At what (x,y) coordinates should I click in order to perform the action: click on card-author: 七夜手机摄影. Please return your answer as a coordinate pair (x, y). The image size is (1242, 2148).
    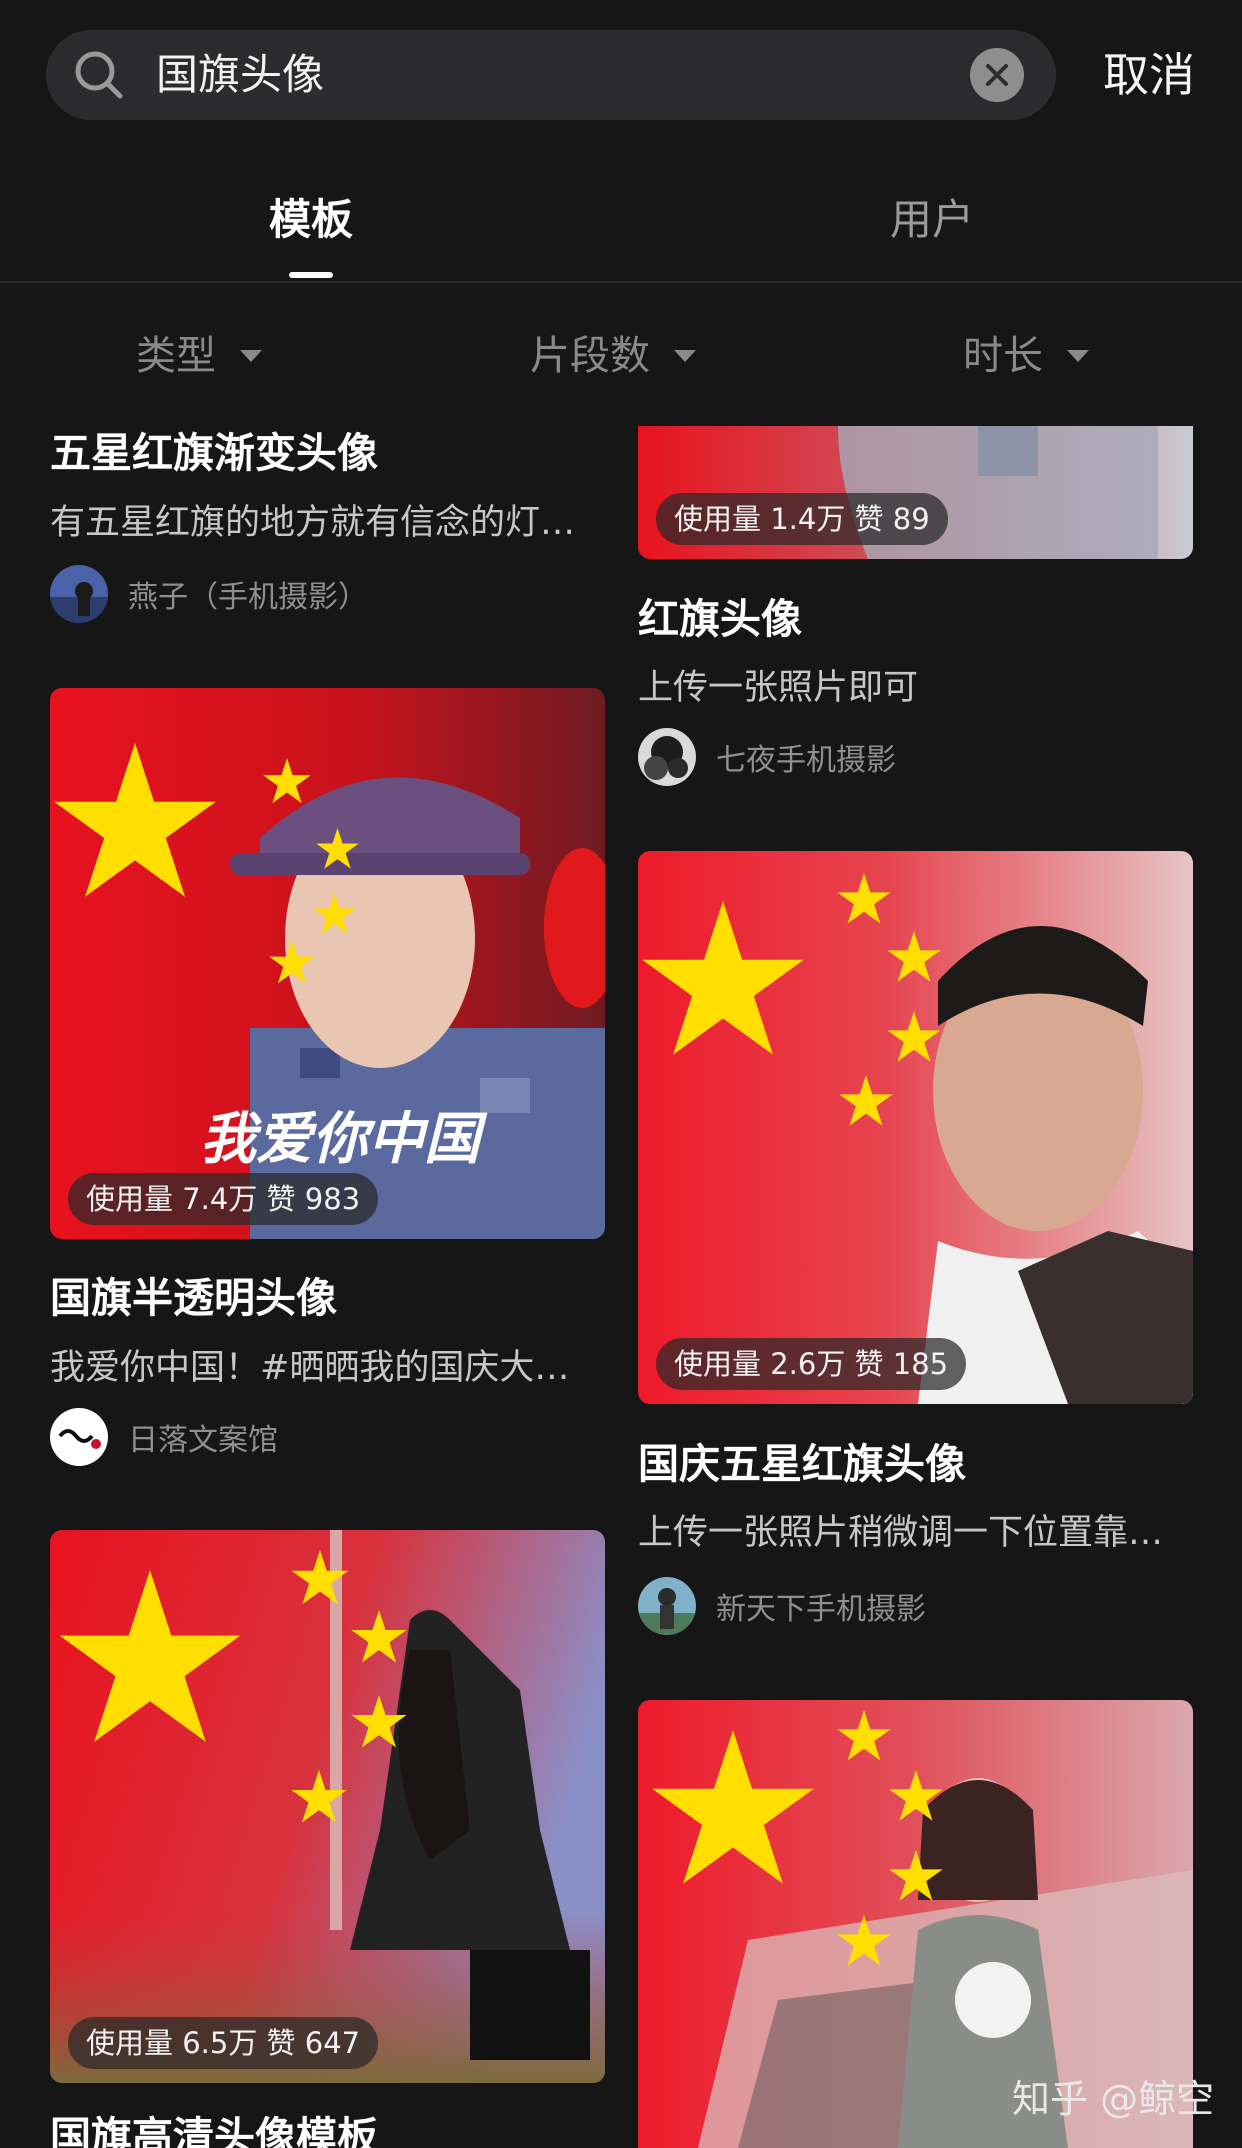
    Looking at the image, I should click on (767, 757).